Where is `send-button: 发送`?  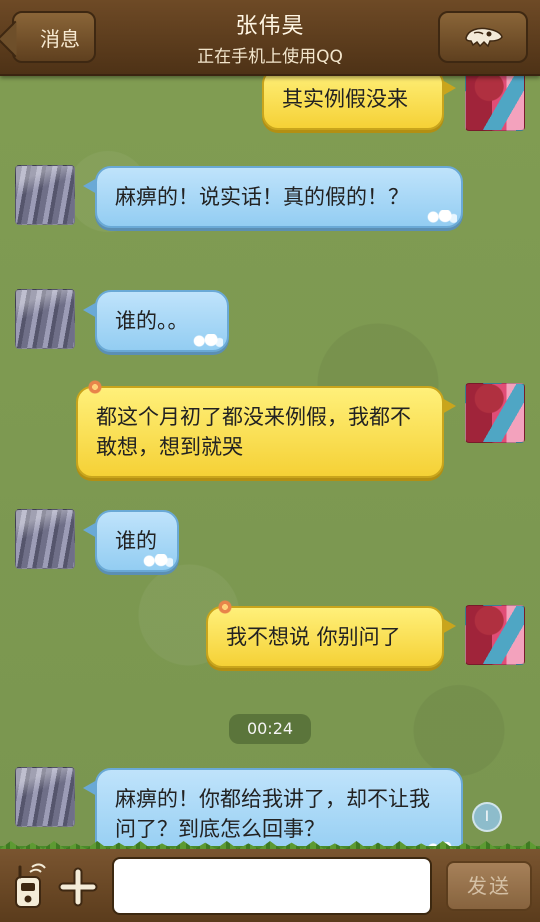 send-button: 发送 is located at coordinates (489, 886).